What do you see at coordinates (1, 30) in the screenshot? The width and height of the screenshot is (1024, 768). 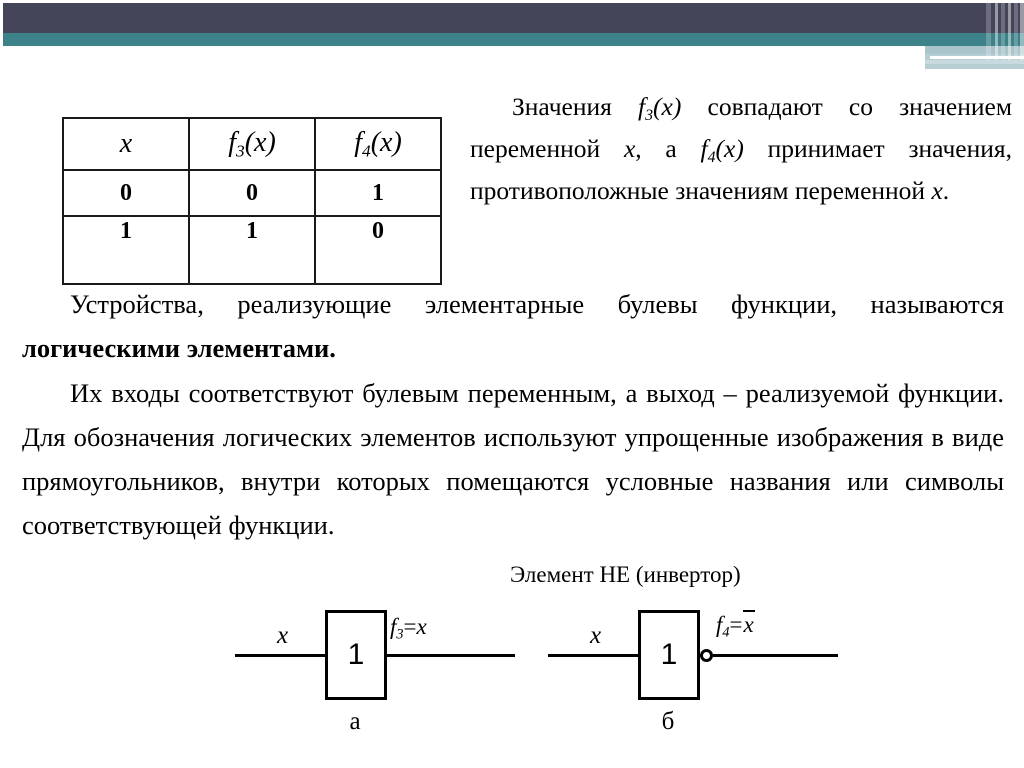 I see `header-left-edge` at bounding box center [1, 30].